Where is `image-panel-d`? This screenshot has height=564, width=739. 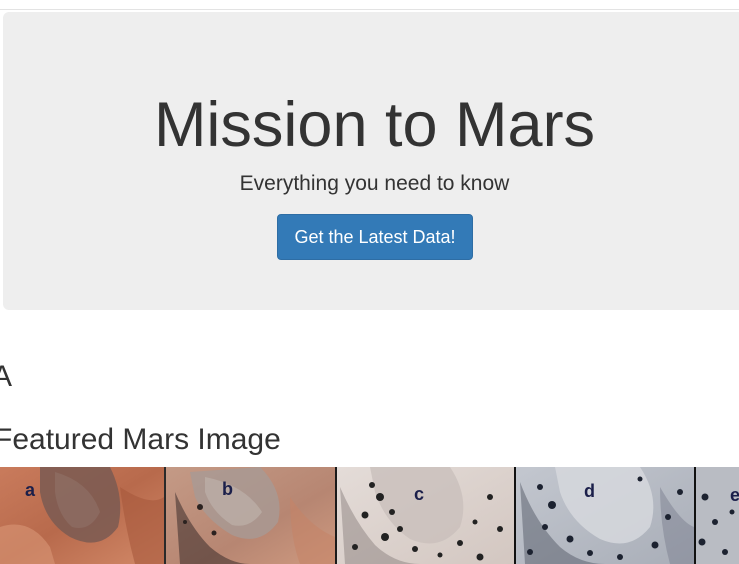
image-panel-d is located at coordinates (605, 515).